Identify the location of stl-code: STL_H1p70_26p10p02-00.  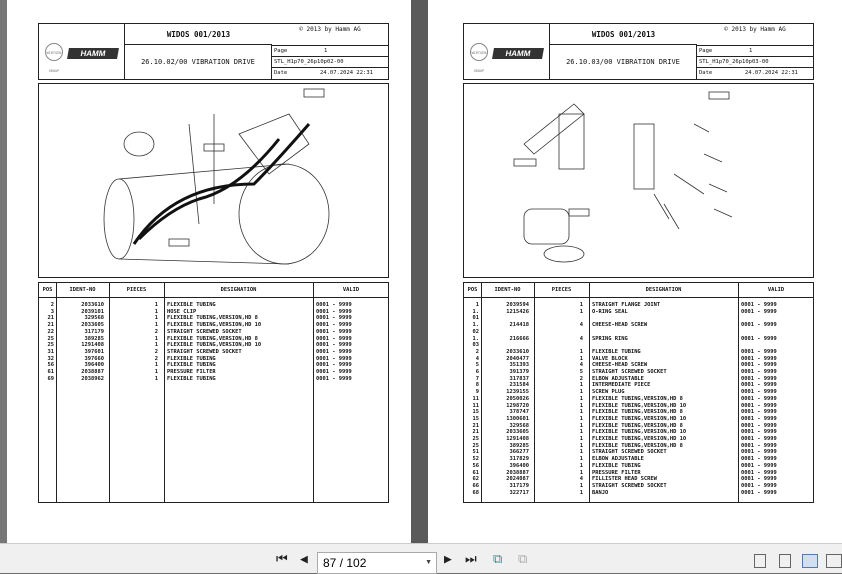
(309, 62).